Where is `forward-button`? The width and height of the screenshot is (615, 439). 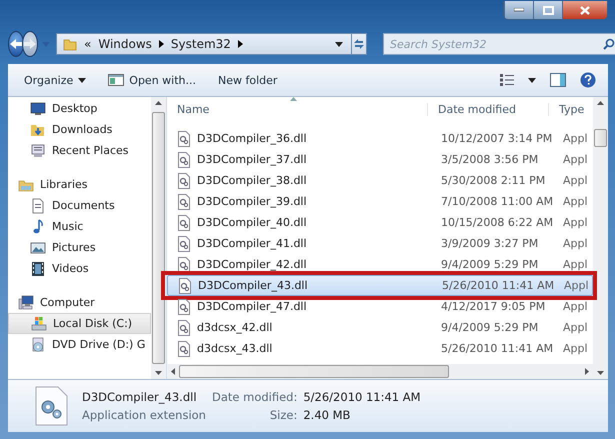
forward-button is located at coordinates (30, 44).